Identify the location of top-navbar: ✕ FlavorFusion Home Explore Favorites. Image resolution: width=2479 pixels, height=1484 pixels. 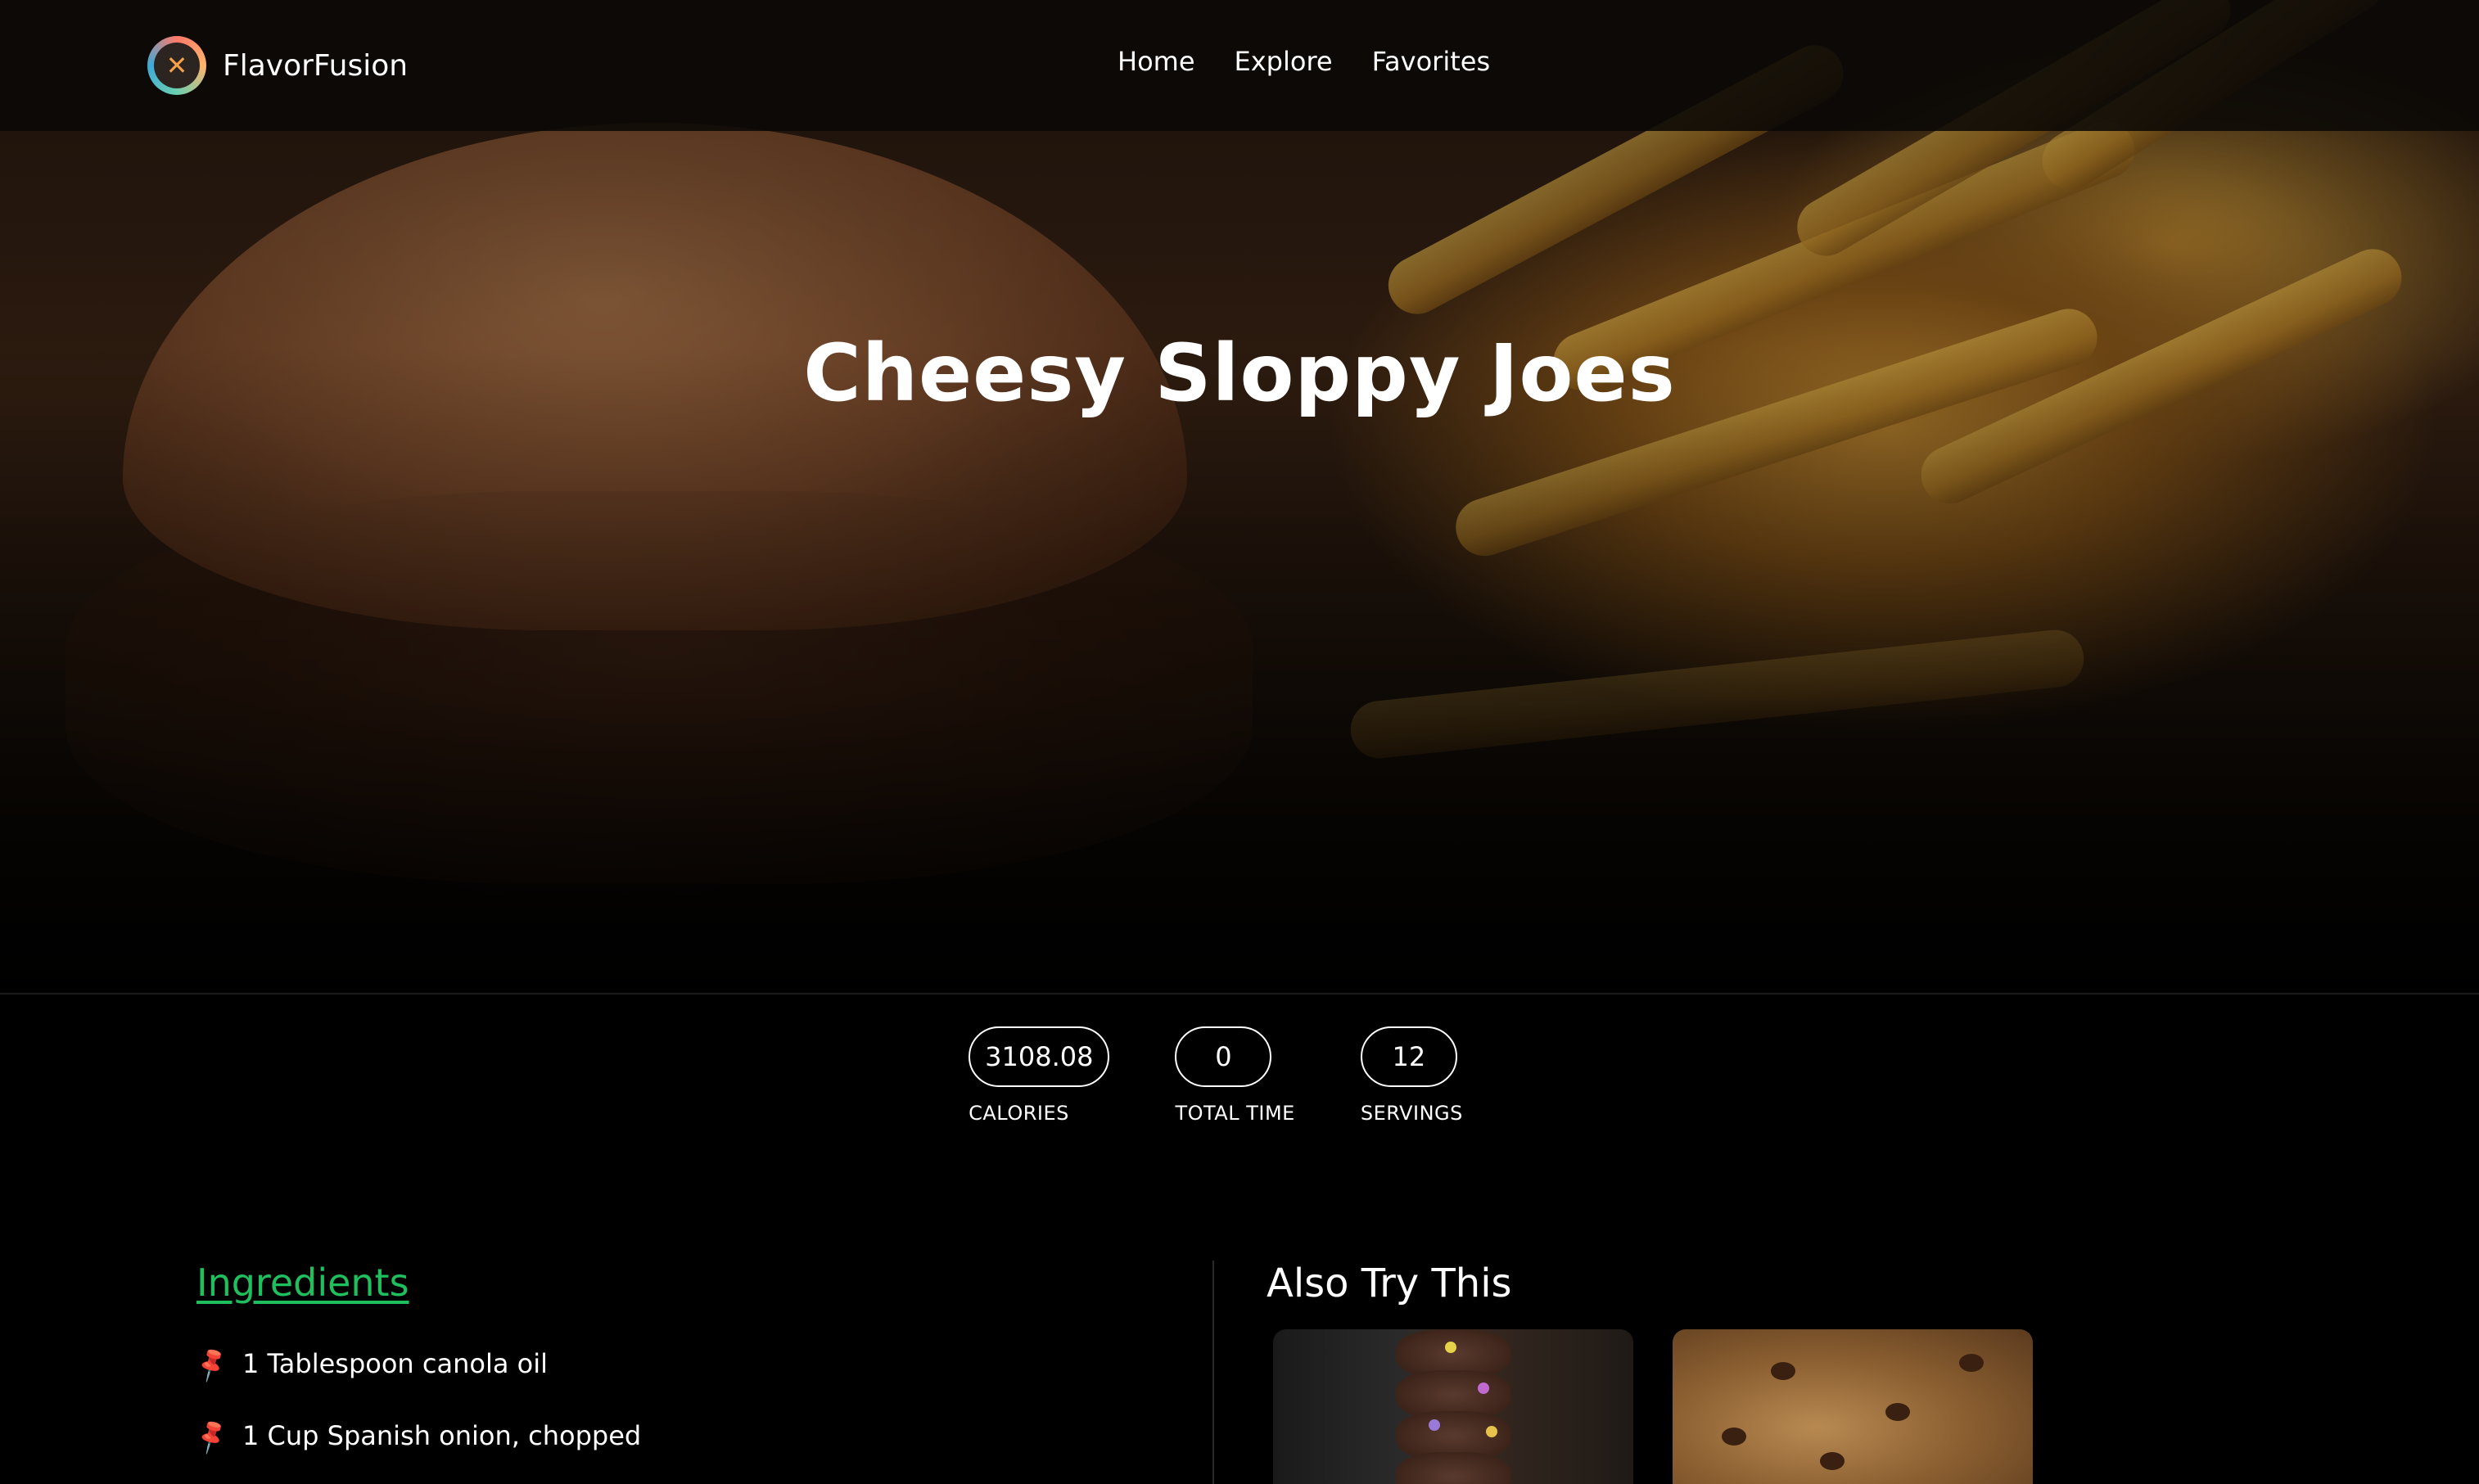
(1239, 65).